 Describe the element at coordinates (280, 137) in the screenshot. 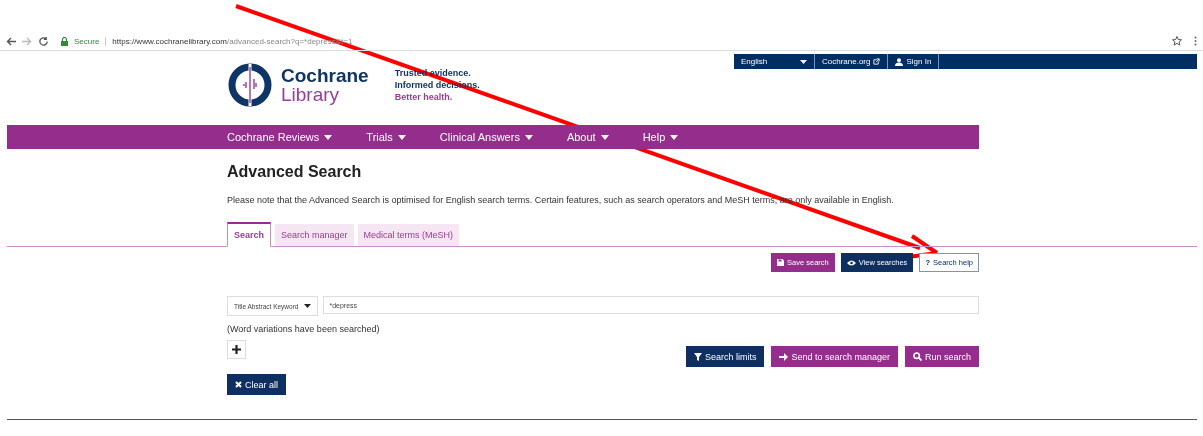

I see `nav-menu-item: Cochrane Reviews` at that location.